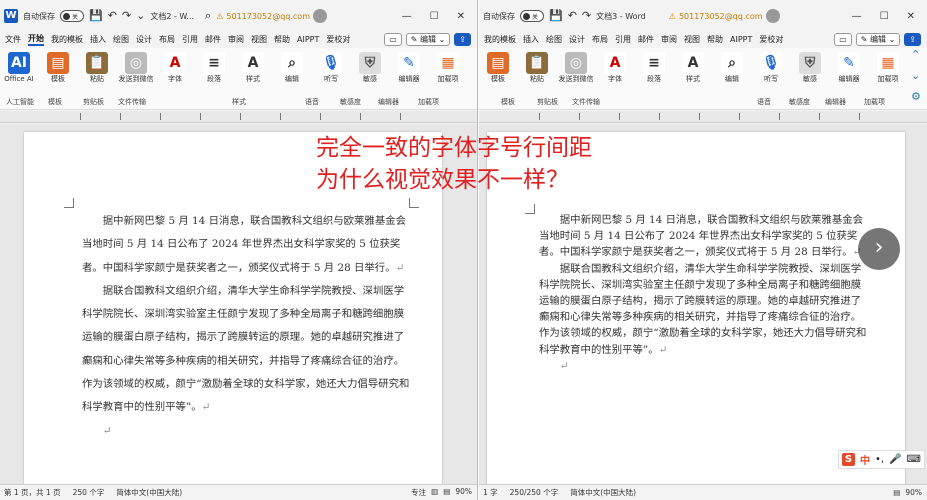 This screenshot has height=500, width=927. I want to click on search-icon: ⌕, so click(208, 16).